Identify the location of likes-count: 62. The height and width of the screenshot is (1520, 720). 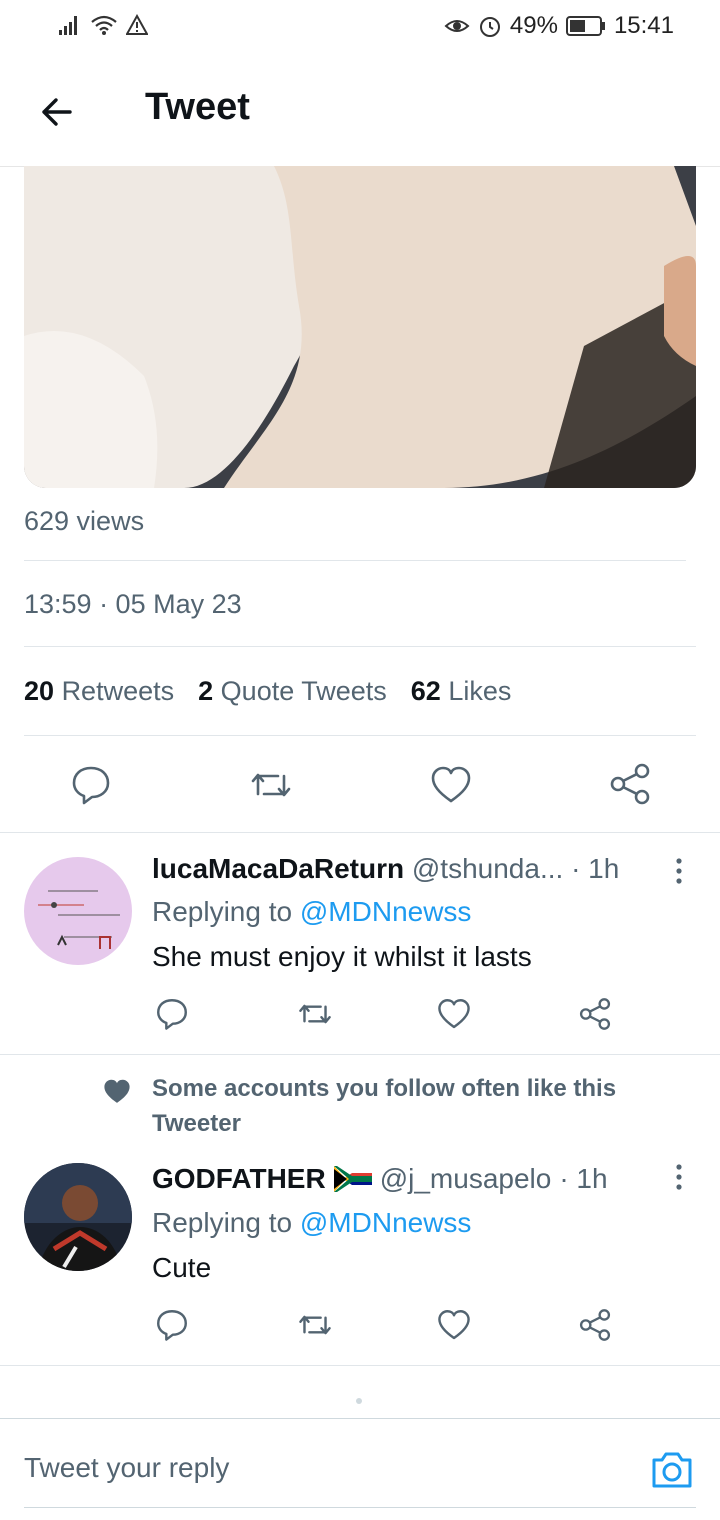
(425, 691).